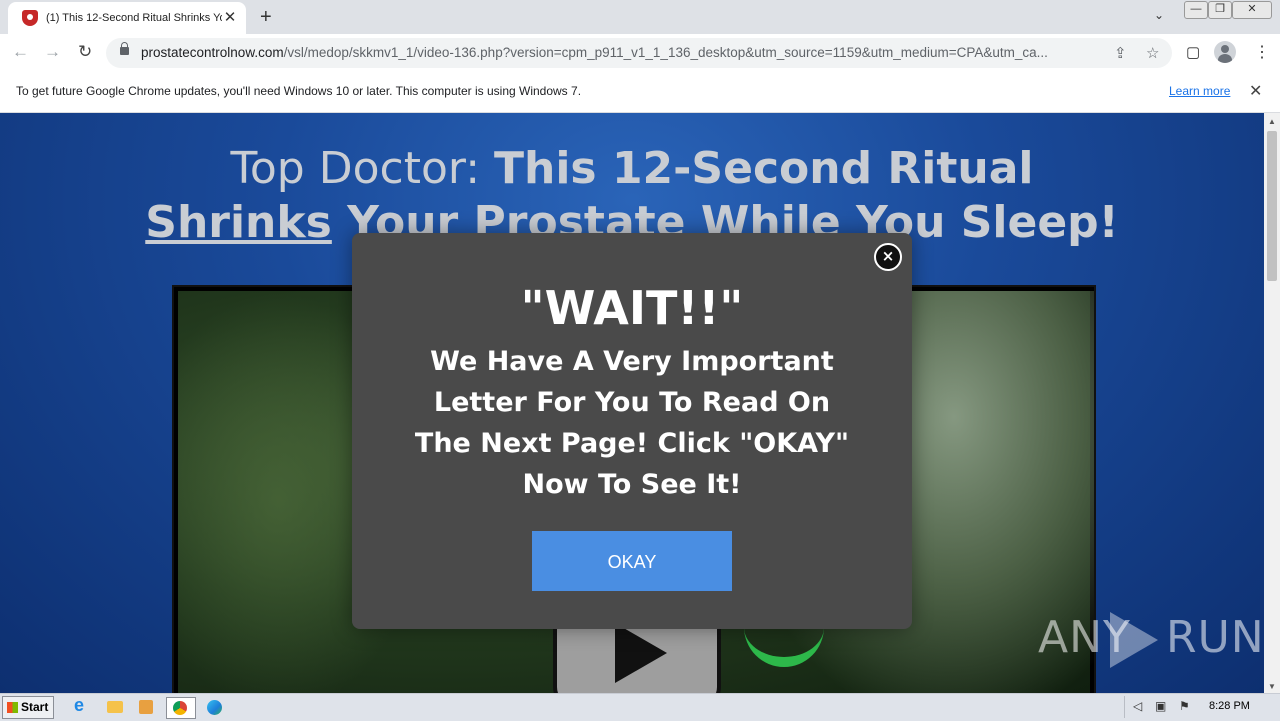 The width and height of the screenshot is (1280, 721). Describe the element at coordinates (1199, 91) in the screenshot. I see `learn-more-link: Learn more` at that location.